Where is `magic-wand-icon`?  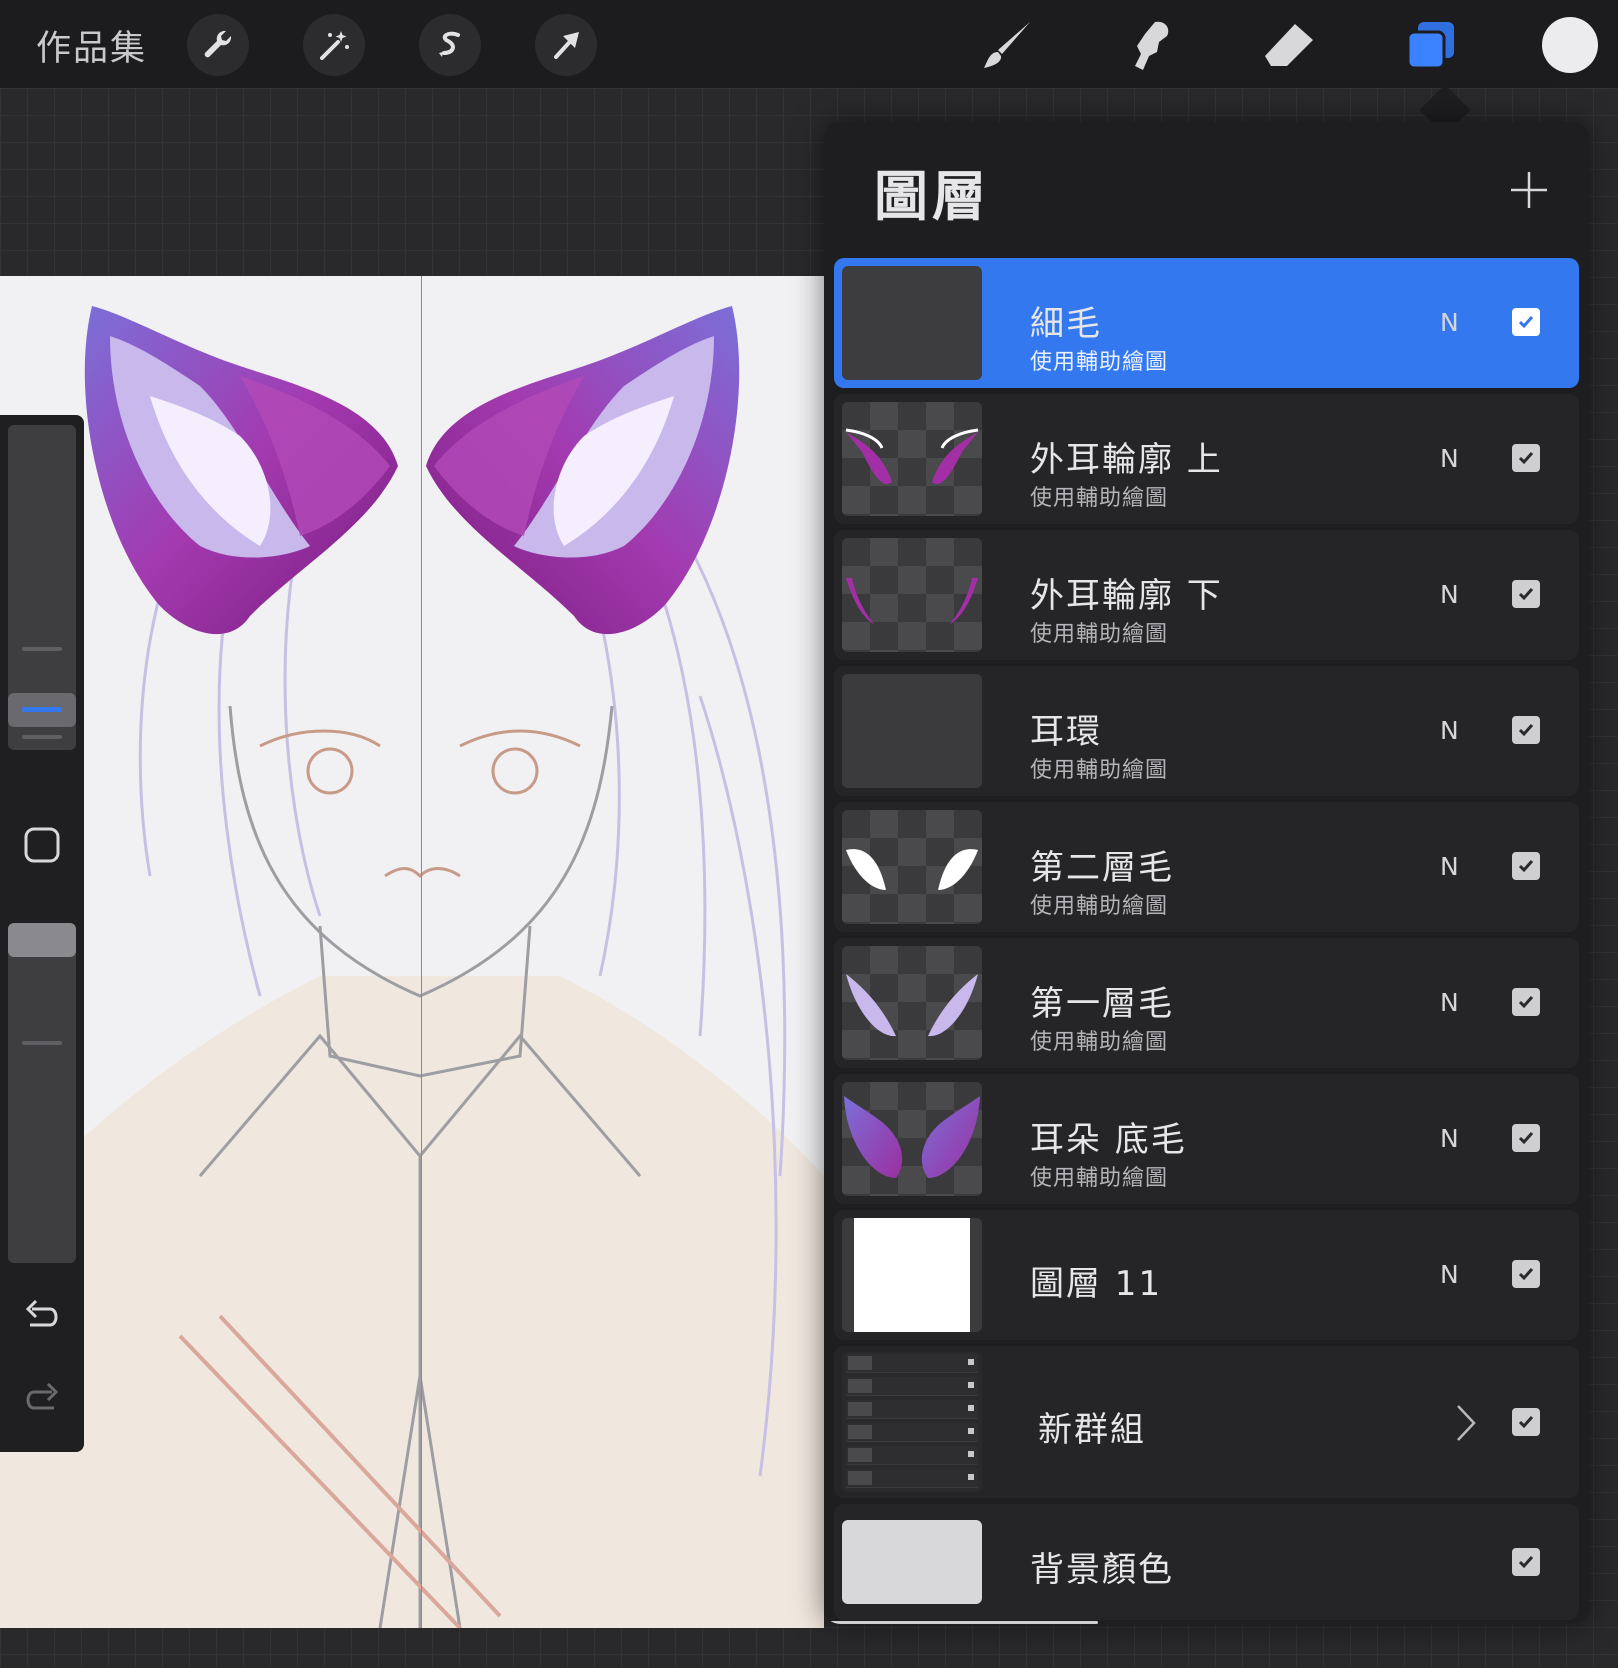 magic-wand-icon is located at coordinates (334, 45).